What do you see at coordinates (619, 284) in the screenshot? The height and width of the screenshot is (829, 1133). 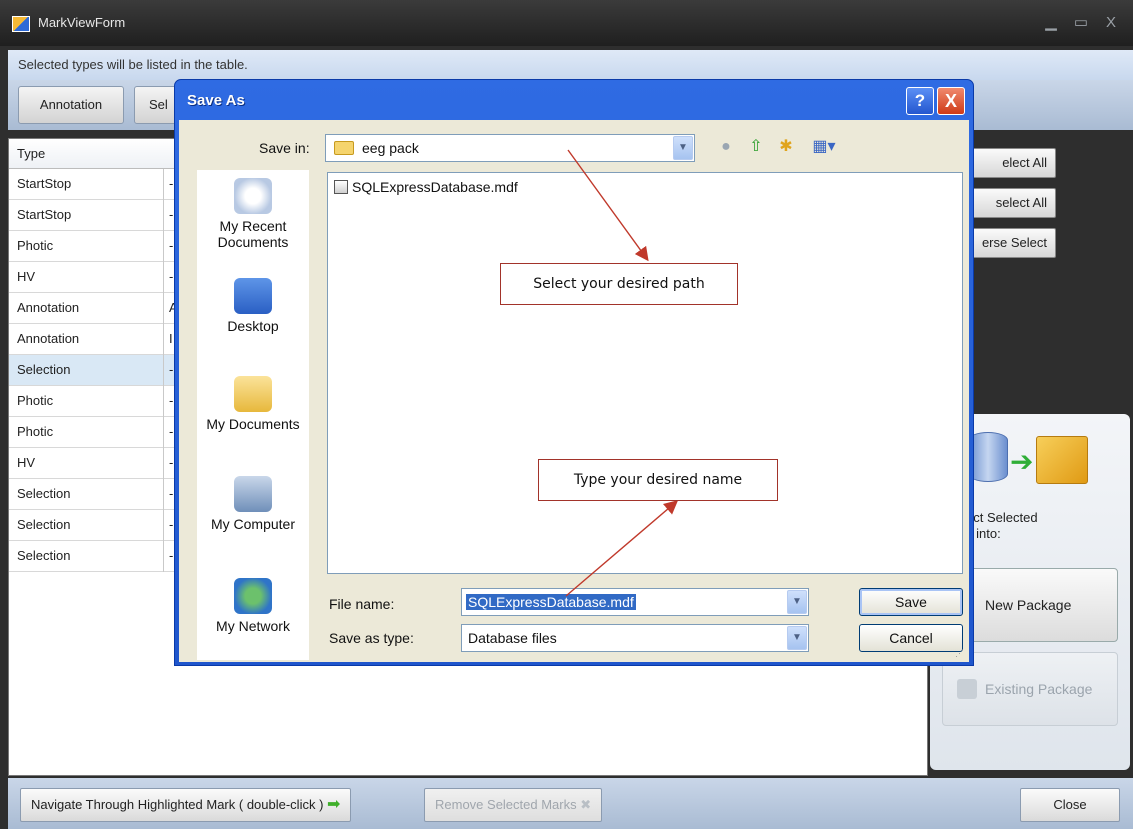 I see `path-callout: Select your desired path` at bounding box center [619, 284].